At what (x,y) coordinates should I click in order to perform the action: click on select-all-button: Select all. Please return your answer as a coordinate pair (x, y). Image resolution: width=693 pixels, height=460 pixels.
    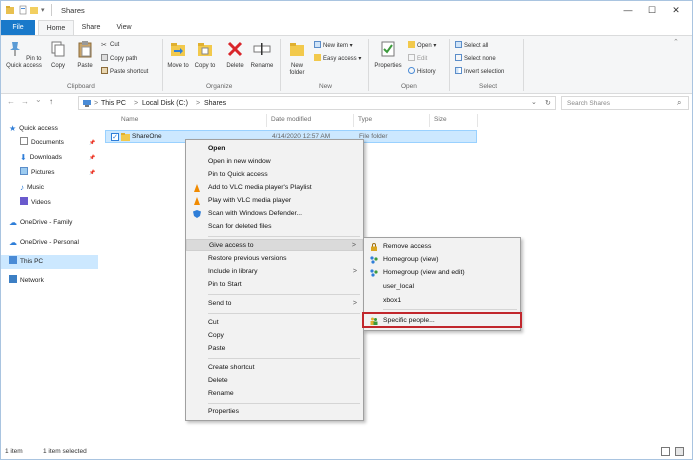
    Looking at the image, I should click on (471, 45).